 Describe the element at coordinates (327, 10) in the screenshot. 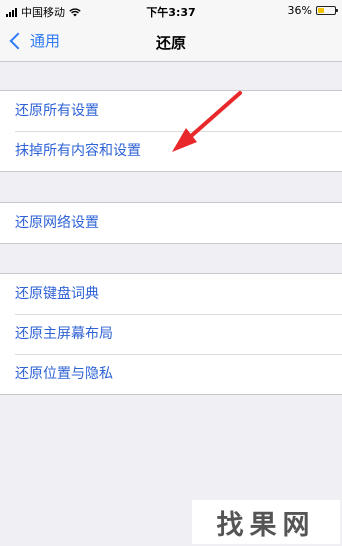

I see `battery-icon` at that location.